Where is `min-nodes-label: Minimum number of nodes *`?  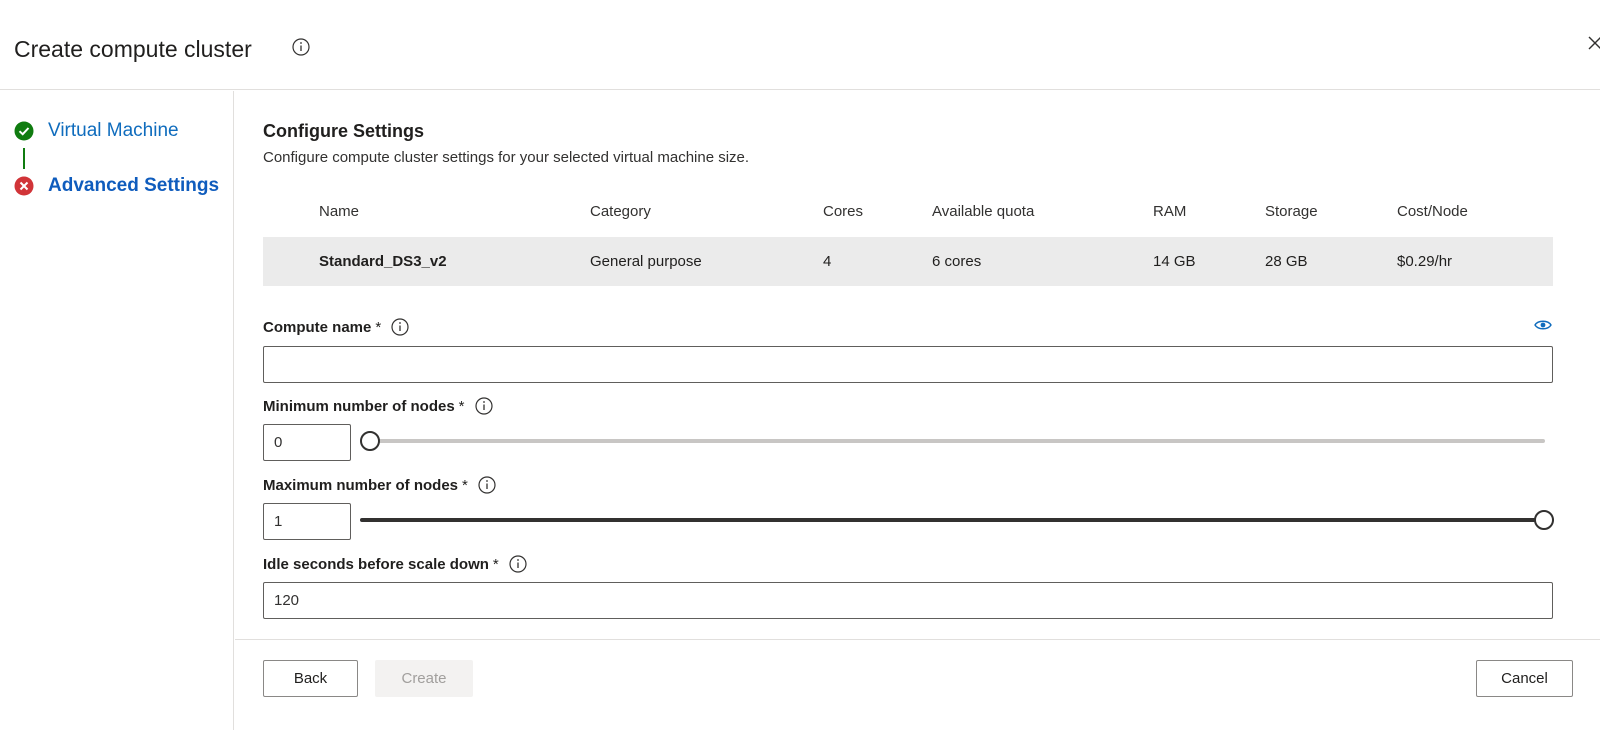
min-nodes-label: Minimum number of nodes * is located at coordinates (378, 406).